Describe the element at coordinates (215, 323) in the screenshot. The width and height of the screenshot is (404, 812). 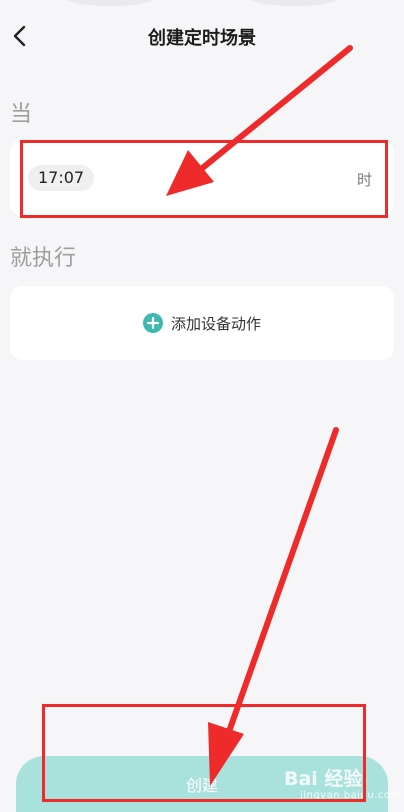
I see `add-action-label: 添加设备动作` at that location.